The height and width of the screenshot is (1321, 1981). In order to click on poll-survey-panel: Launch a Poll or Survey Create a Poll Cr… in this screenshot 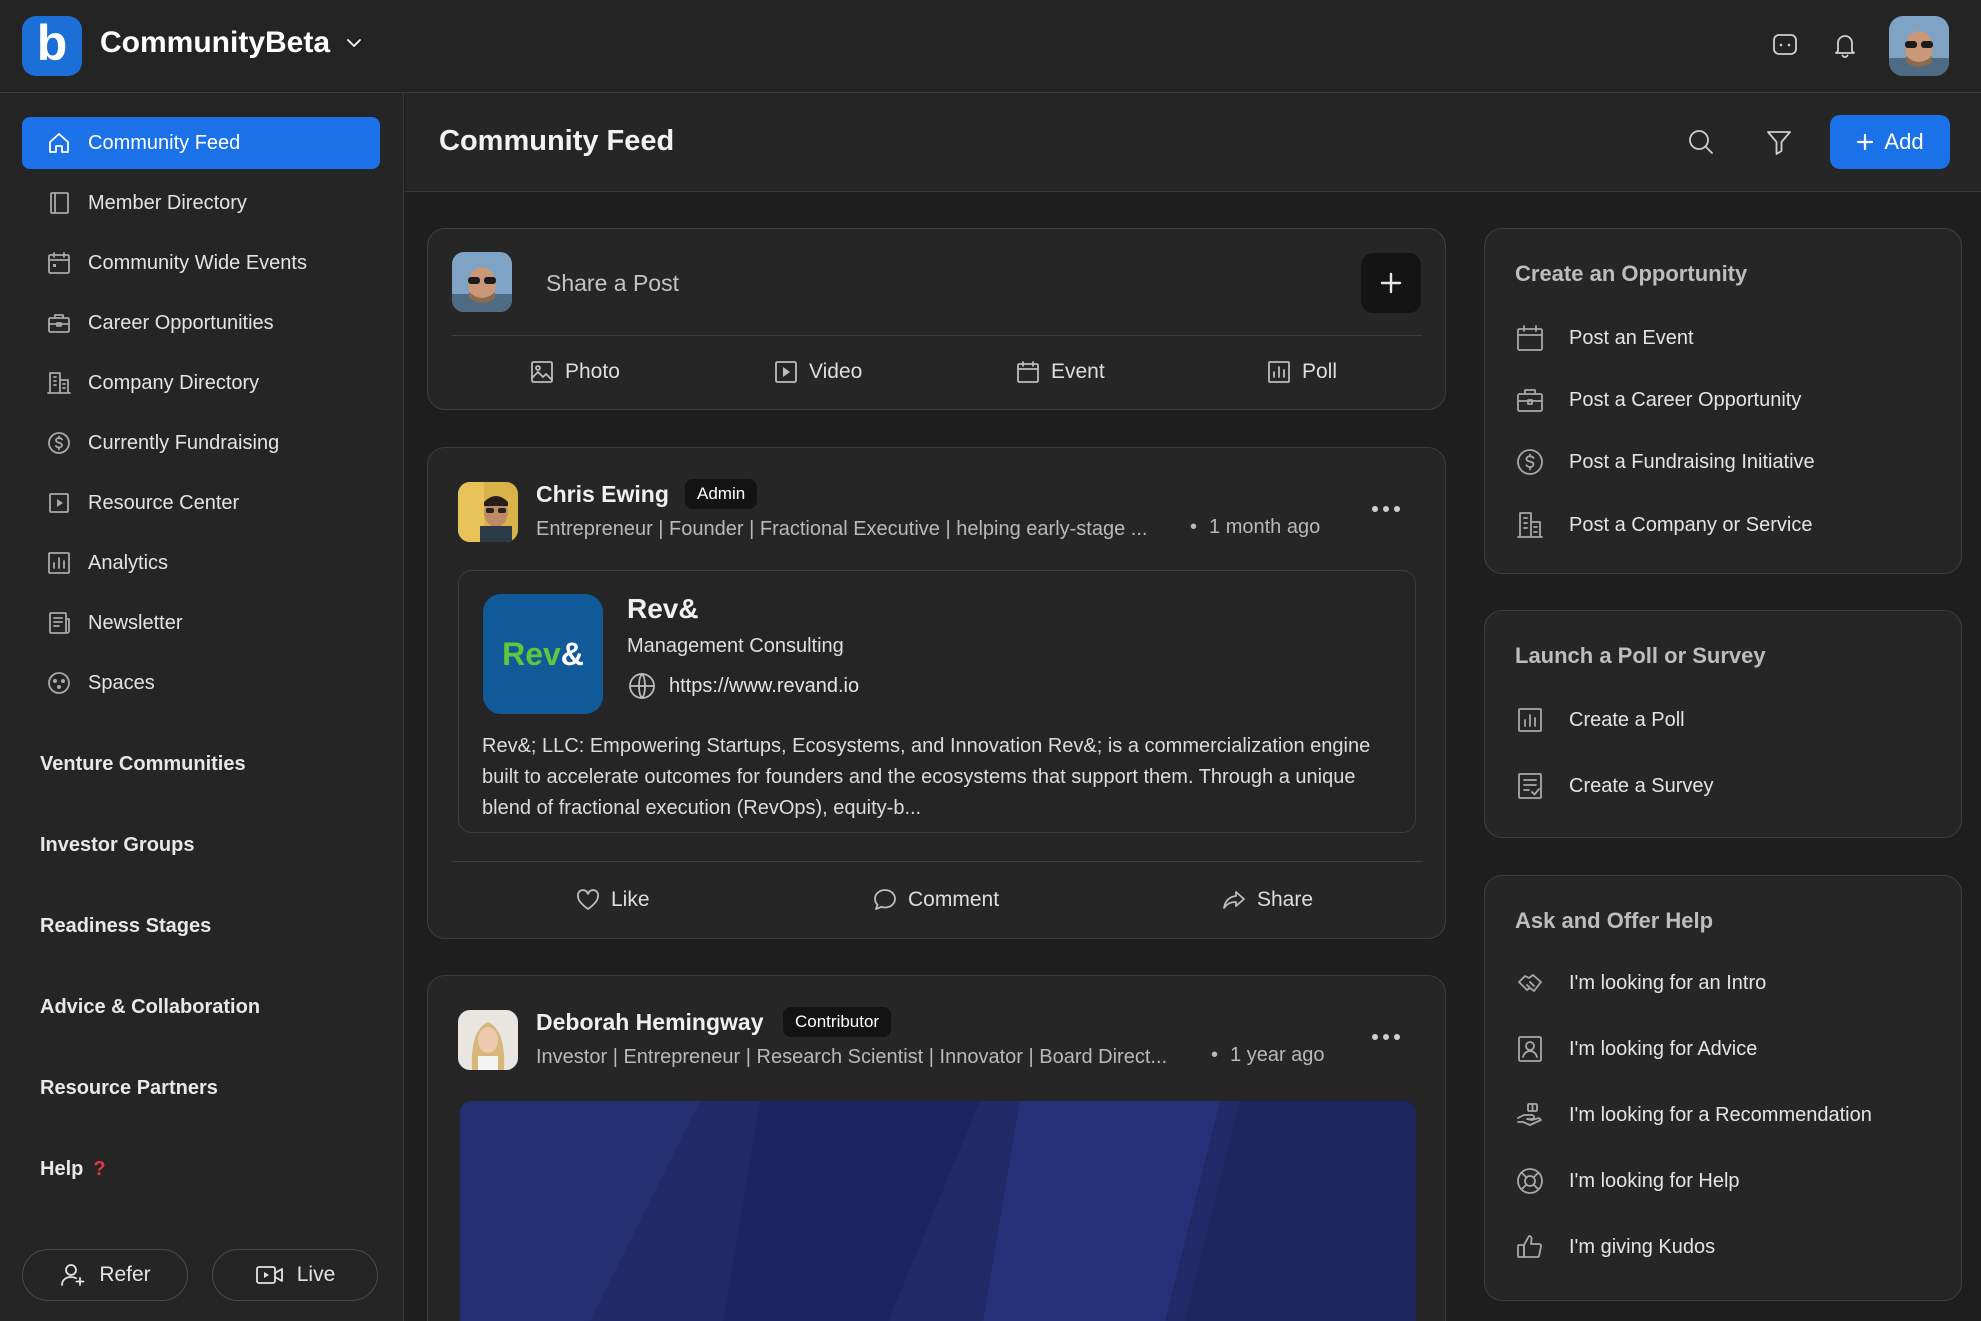, I will do `click(1723, 724)`.